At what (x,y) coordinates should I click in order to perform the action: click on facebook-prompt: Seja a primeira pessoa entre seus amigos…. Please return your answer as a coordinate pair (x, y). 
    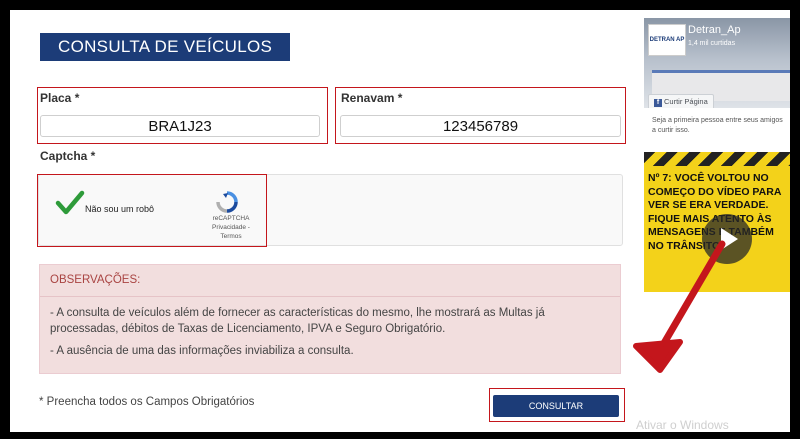
    Looking at the image, I should click on (717, 125).